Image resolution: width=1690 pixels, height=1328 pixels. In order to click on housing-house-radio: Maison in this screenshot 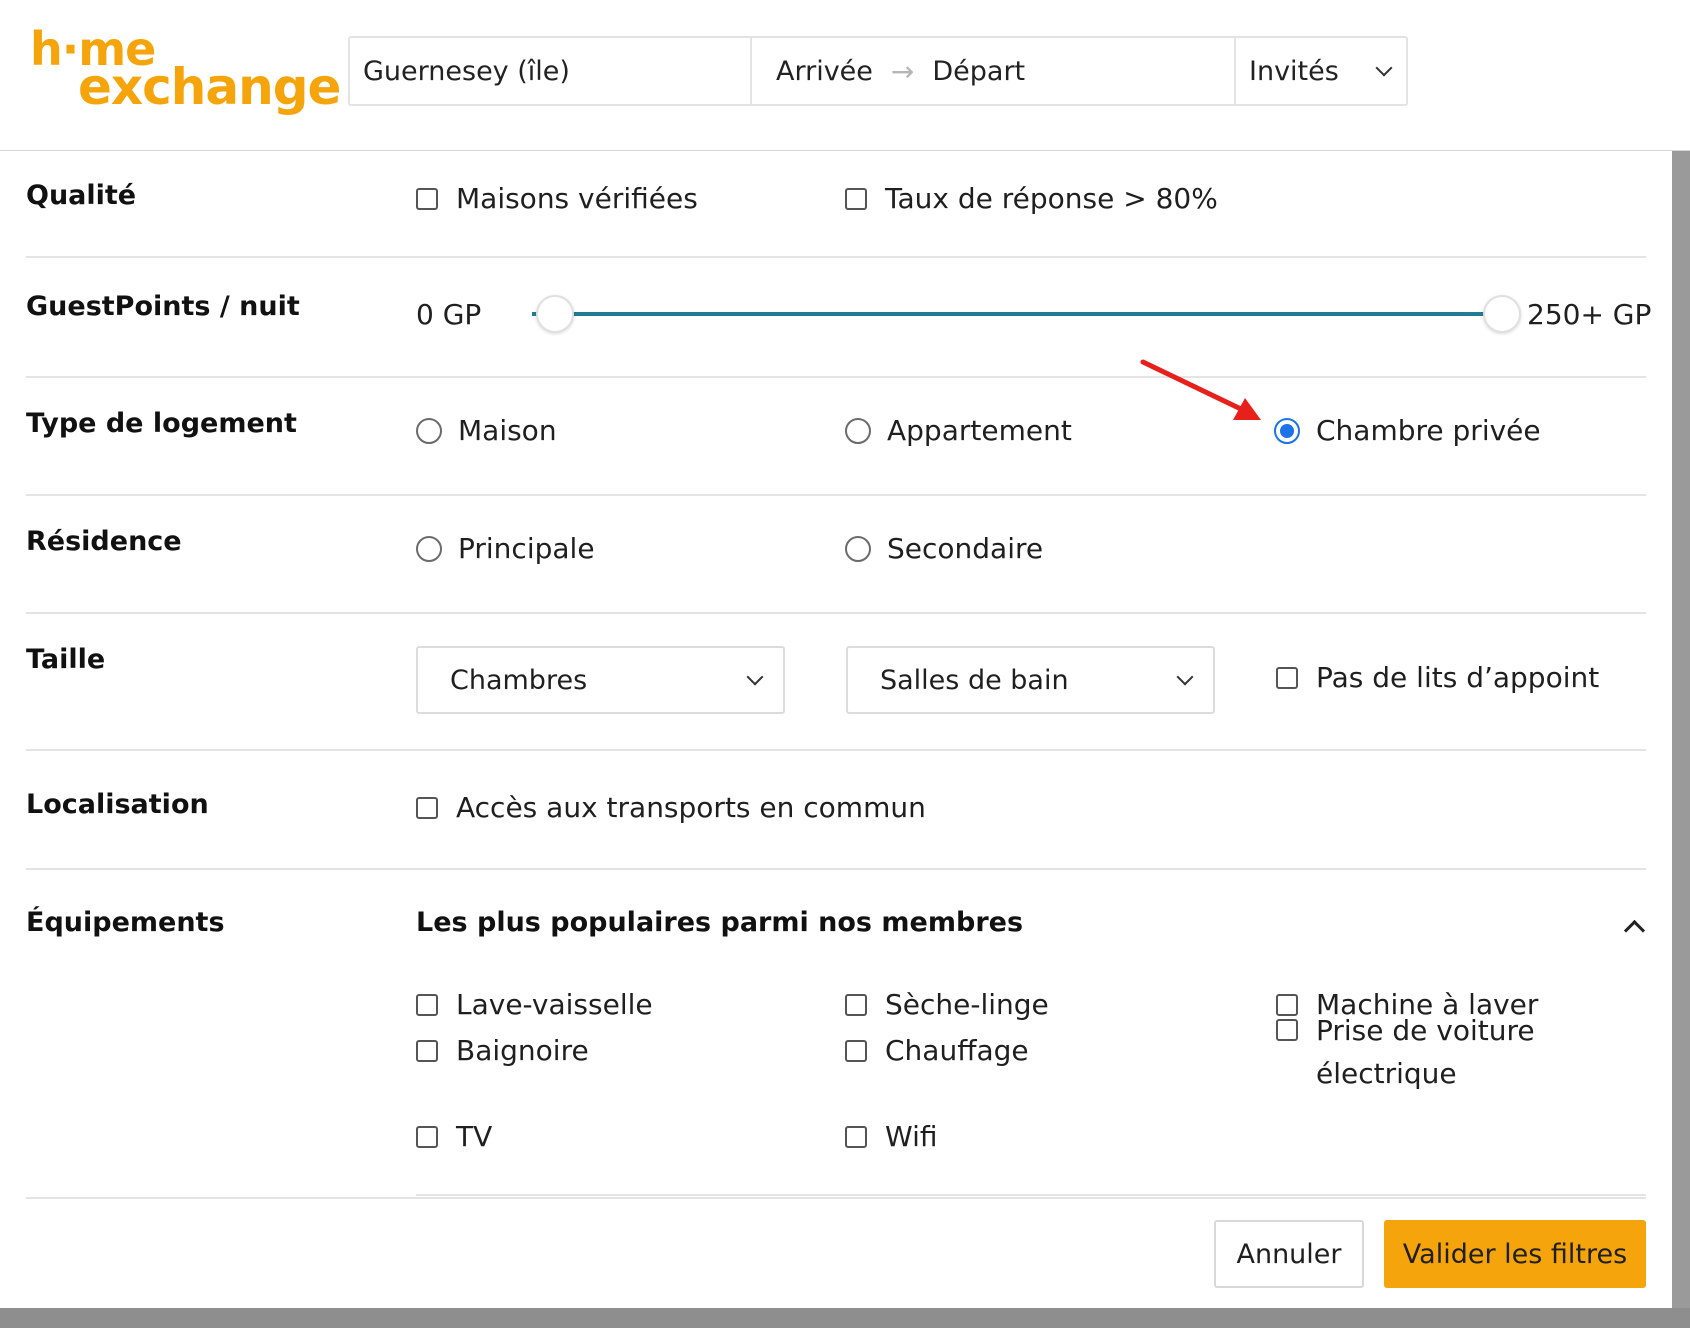, I will do `click(486, 430)`.